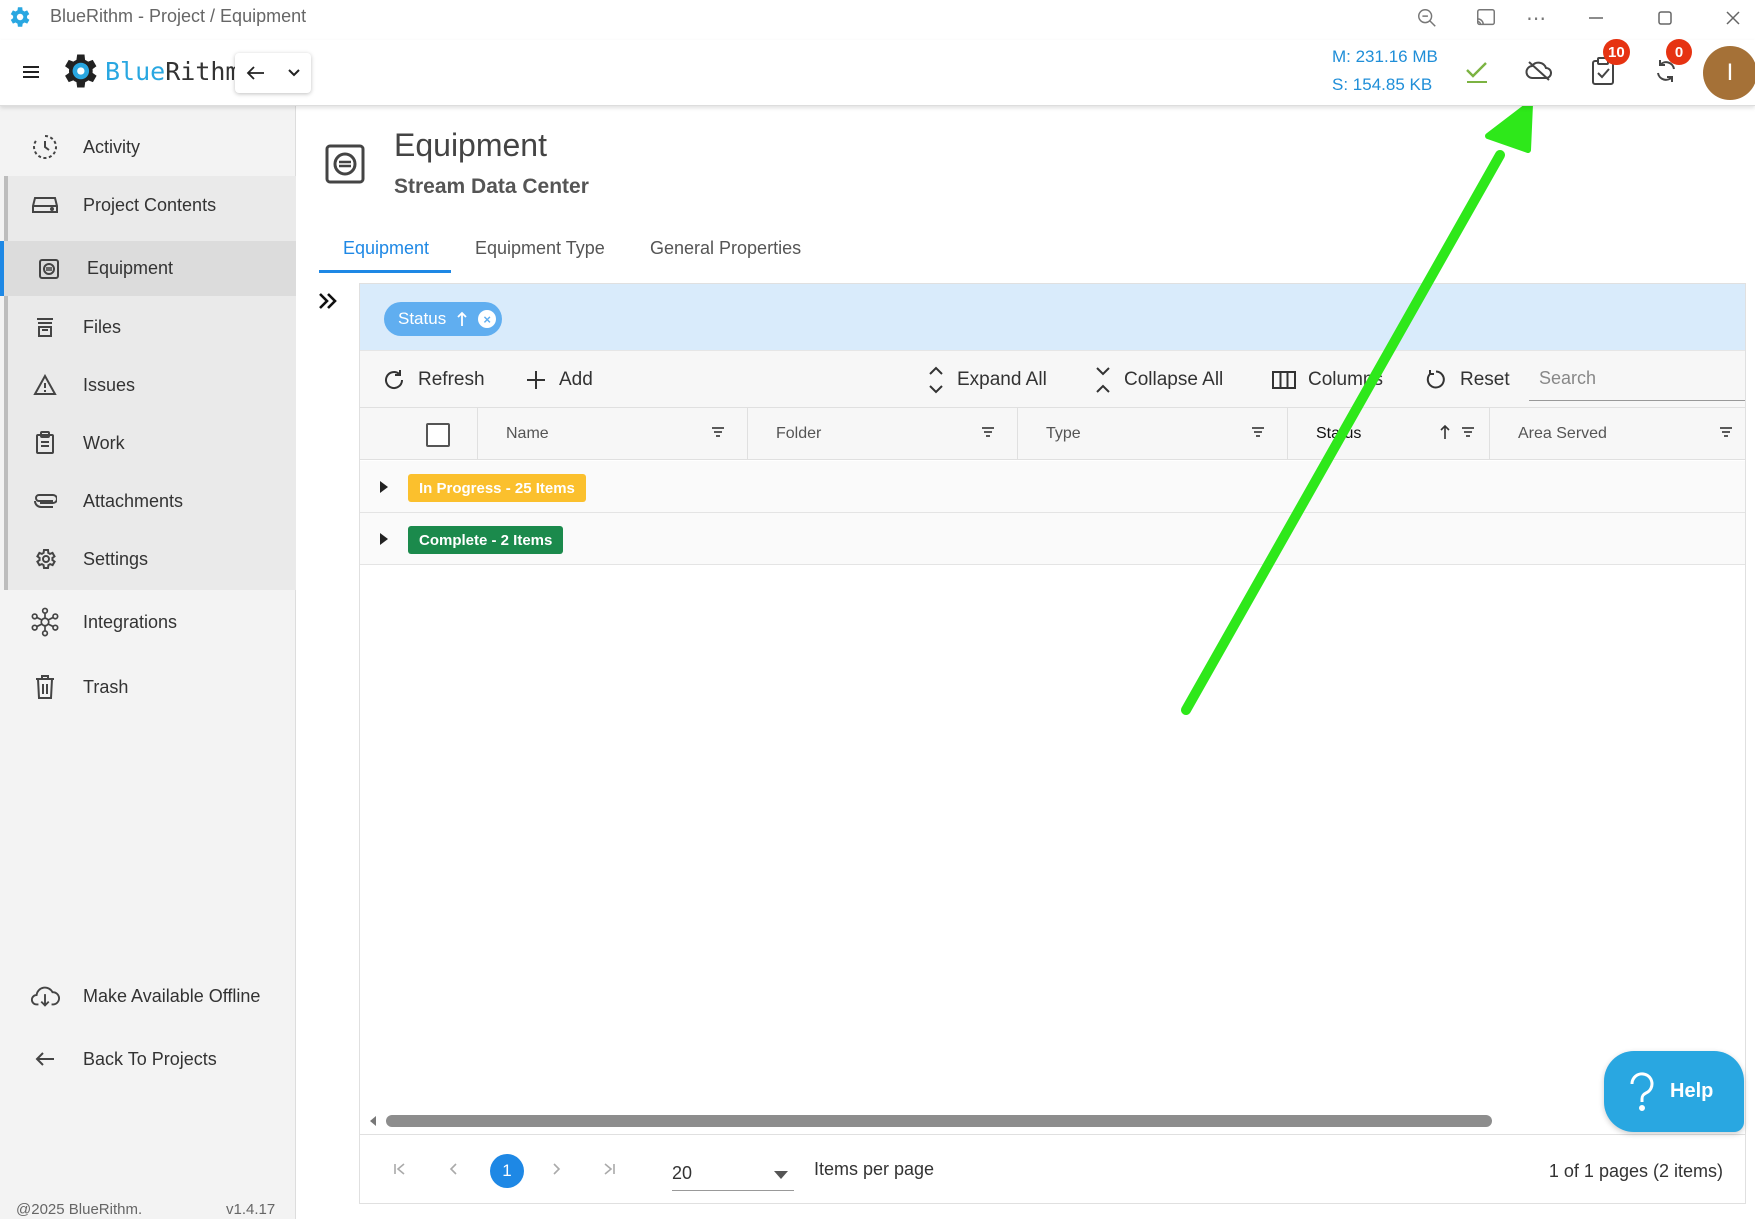 Image resolution: width=1755 pixels, height=1219 pixels. What do you see at coordinates (939, 1121) in the screenshot?
I see `scrollbar-thumb` at bounding box center [939, 1121].